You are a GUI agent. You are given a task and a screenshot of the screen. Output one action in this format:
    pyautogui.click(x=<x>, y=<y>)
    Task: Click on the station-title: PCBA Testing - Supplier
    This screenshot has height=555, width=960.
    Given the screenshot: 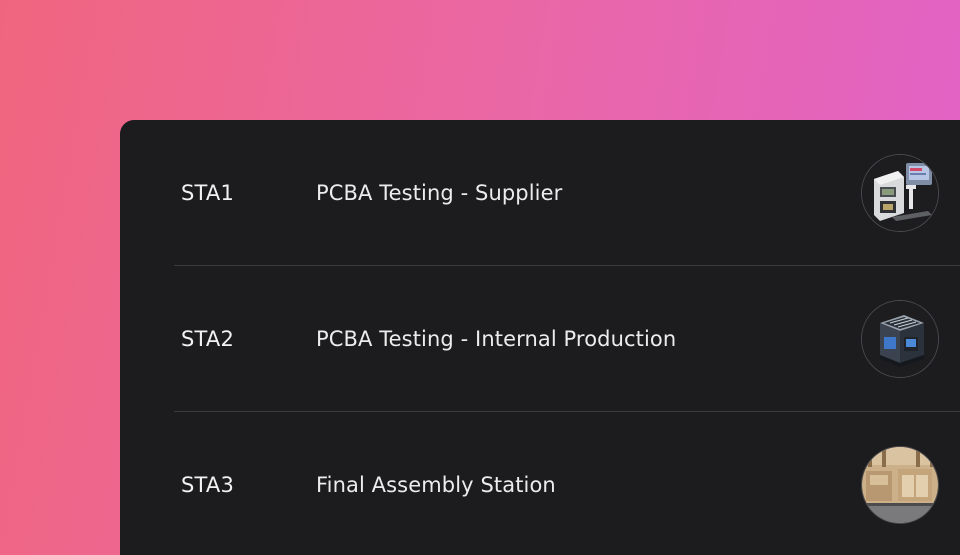 What is the action you would take?
    pyautogui.click(x=439, y=192)
    